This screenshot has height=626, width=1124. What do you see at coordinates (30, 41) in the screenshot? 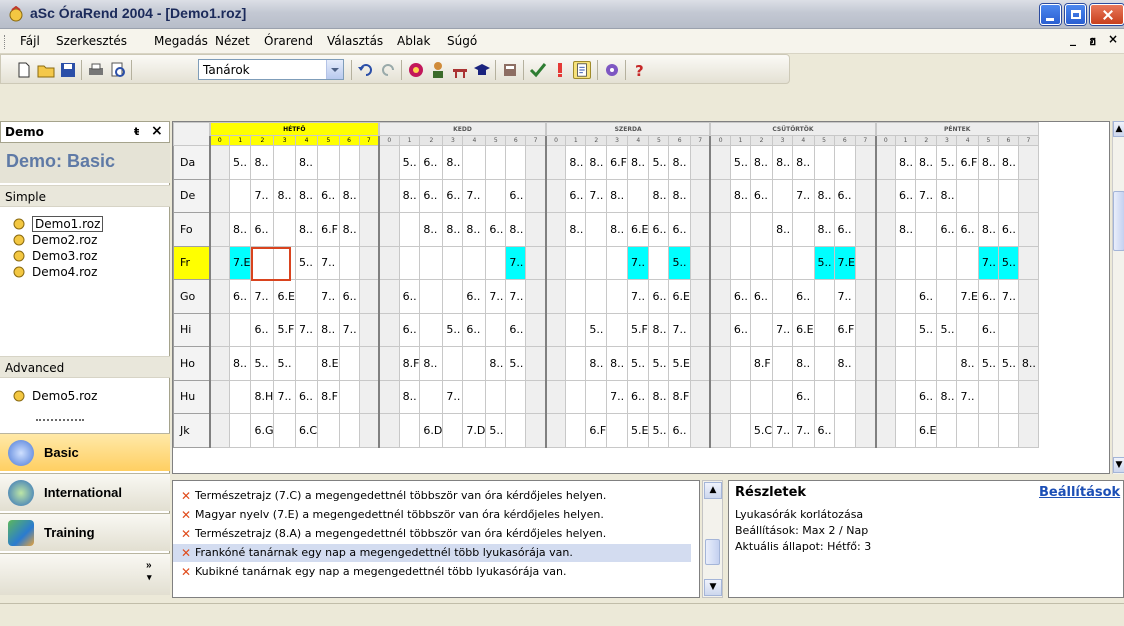
I see `menu-file: Fájl` at bounding box center [30, 41].